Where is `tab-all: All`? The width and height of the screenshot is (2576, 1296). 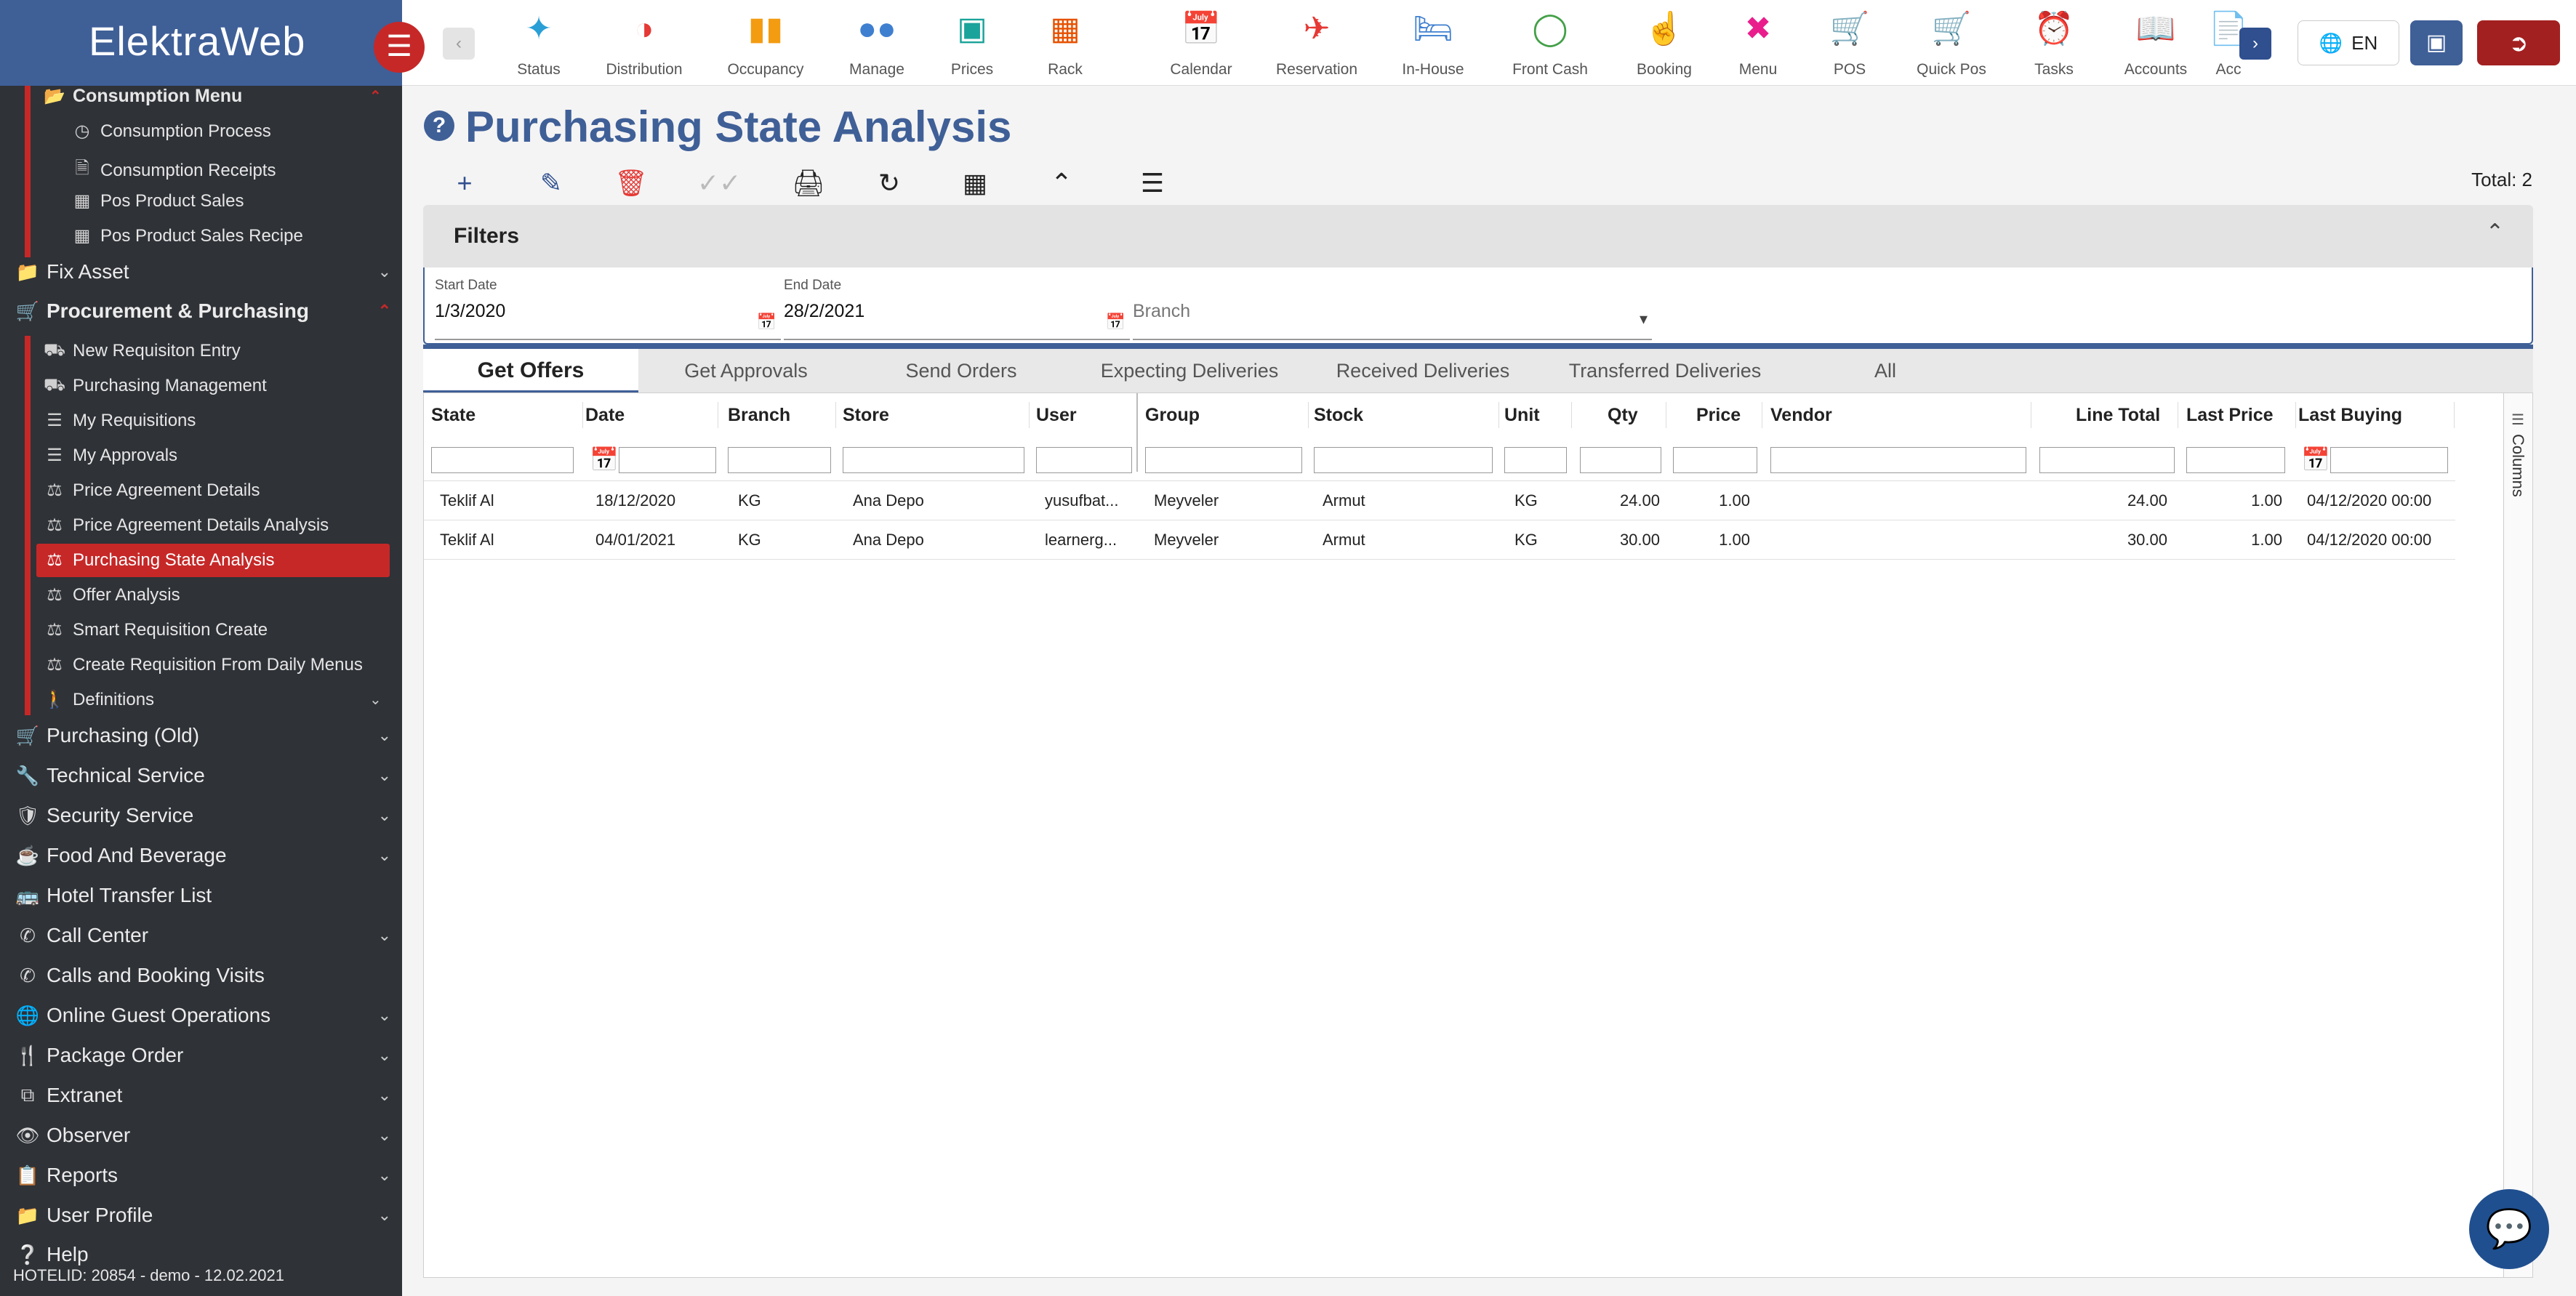 tab-all: All is located at coordinates (1885, 371).